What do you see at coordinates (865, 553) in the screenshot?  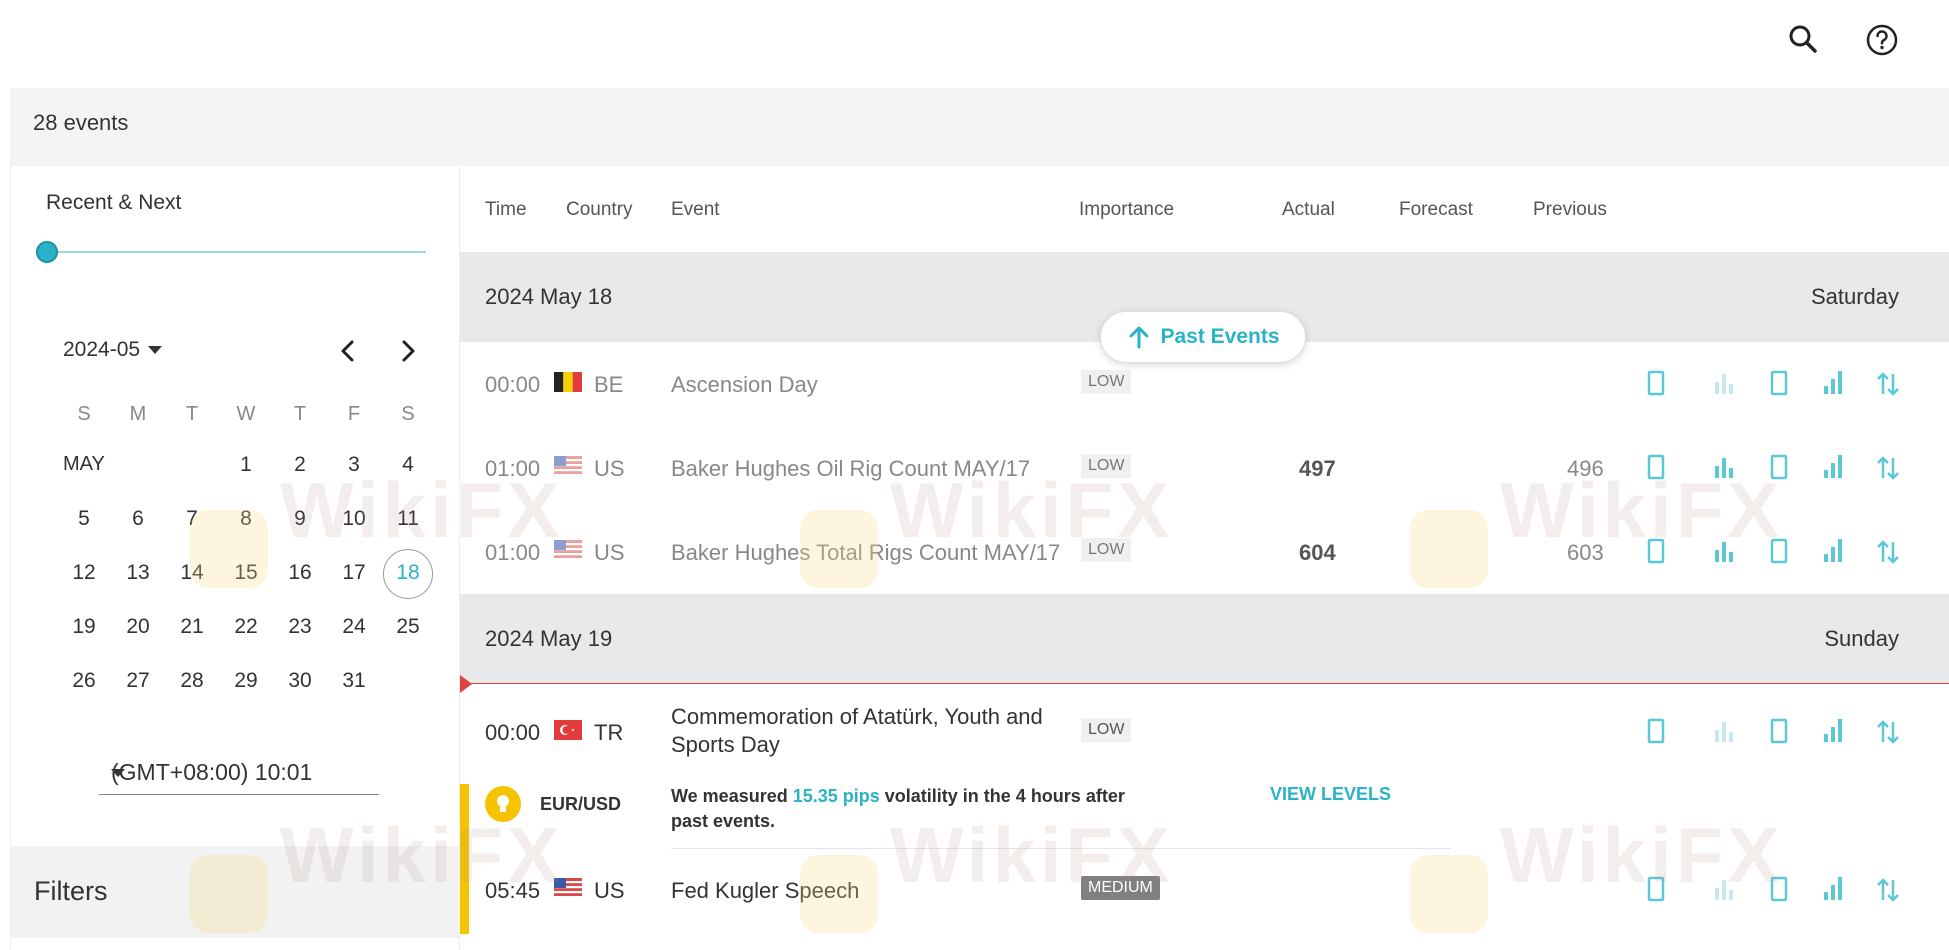 I see `event-name: Baker Hughes Total Rigs Count MAY/17` at bounding box center [865, 553].